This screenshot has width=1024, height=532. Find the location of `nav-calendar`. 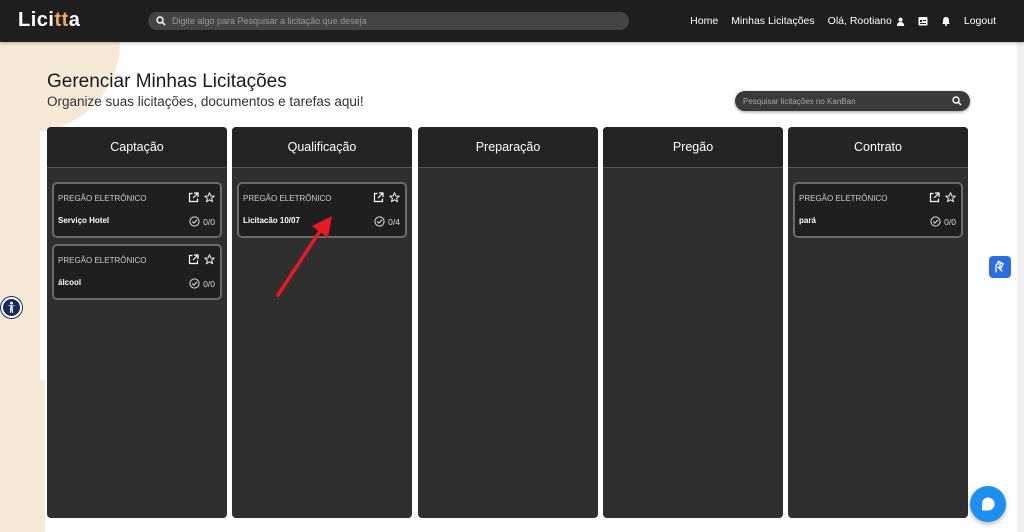

nav-calendar is located at coordinates (923, 21).